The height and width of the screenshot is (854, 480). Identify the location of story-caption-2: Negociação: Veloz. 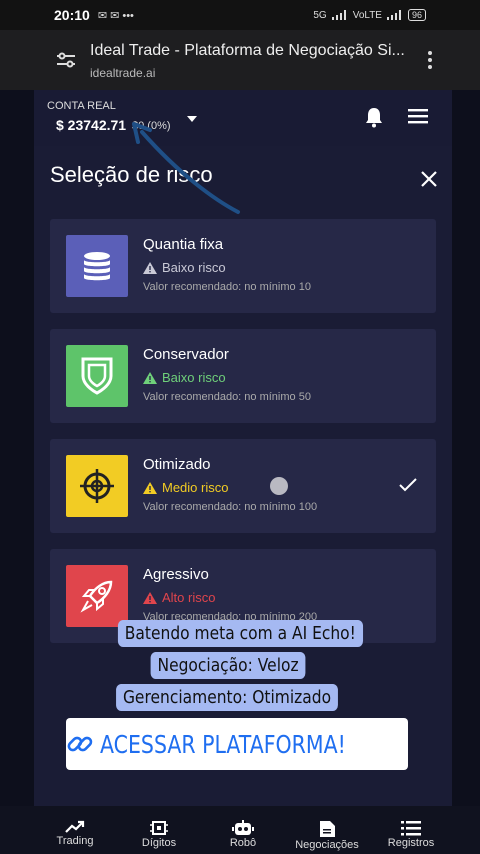
(228, 665).